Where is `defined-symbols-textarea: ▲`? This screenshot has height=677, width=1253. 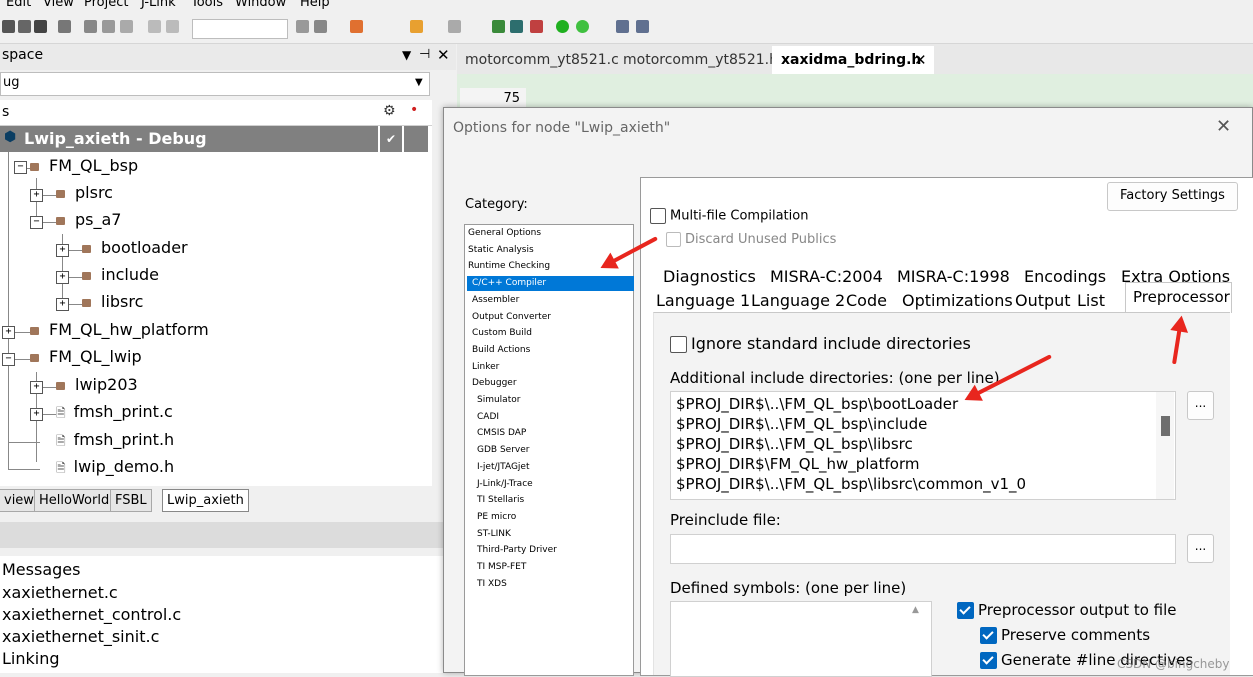 defined-symbols-textarea: ▲ is located at coordinates (801, 639).